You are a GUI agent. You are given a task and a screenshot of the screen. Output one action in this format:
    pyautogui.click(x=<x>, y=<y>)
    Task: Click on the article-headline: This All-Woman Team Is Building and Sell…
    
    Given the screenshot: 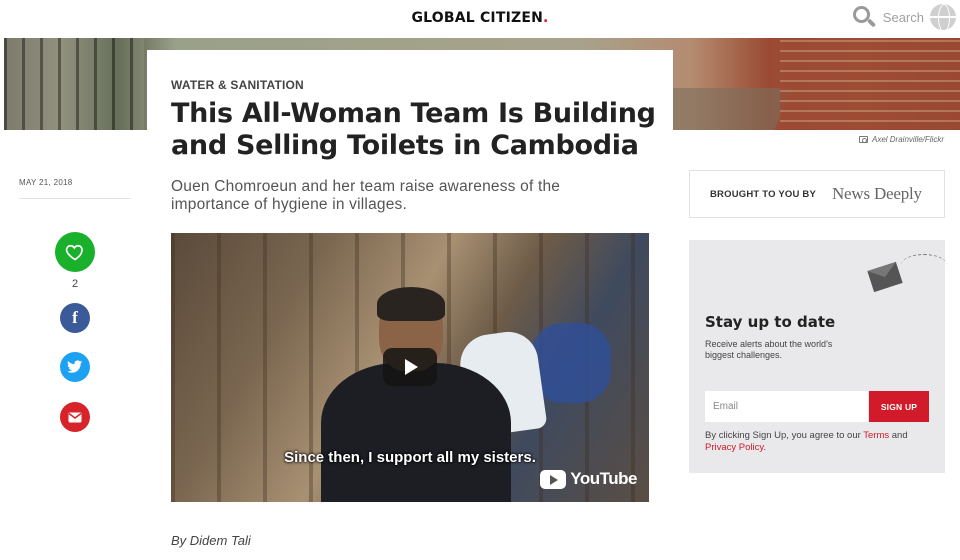 What is the action you would take?
    pyautogui.click(x=413, y=129)
    